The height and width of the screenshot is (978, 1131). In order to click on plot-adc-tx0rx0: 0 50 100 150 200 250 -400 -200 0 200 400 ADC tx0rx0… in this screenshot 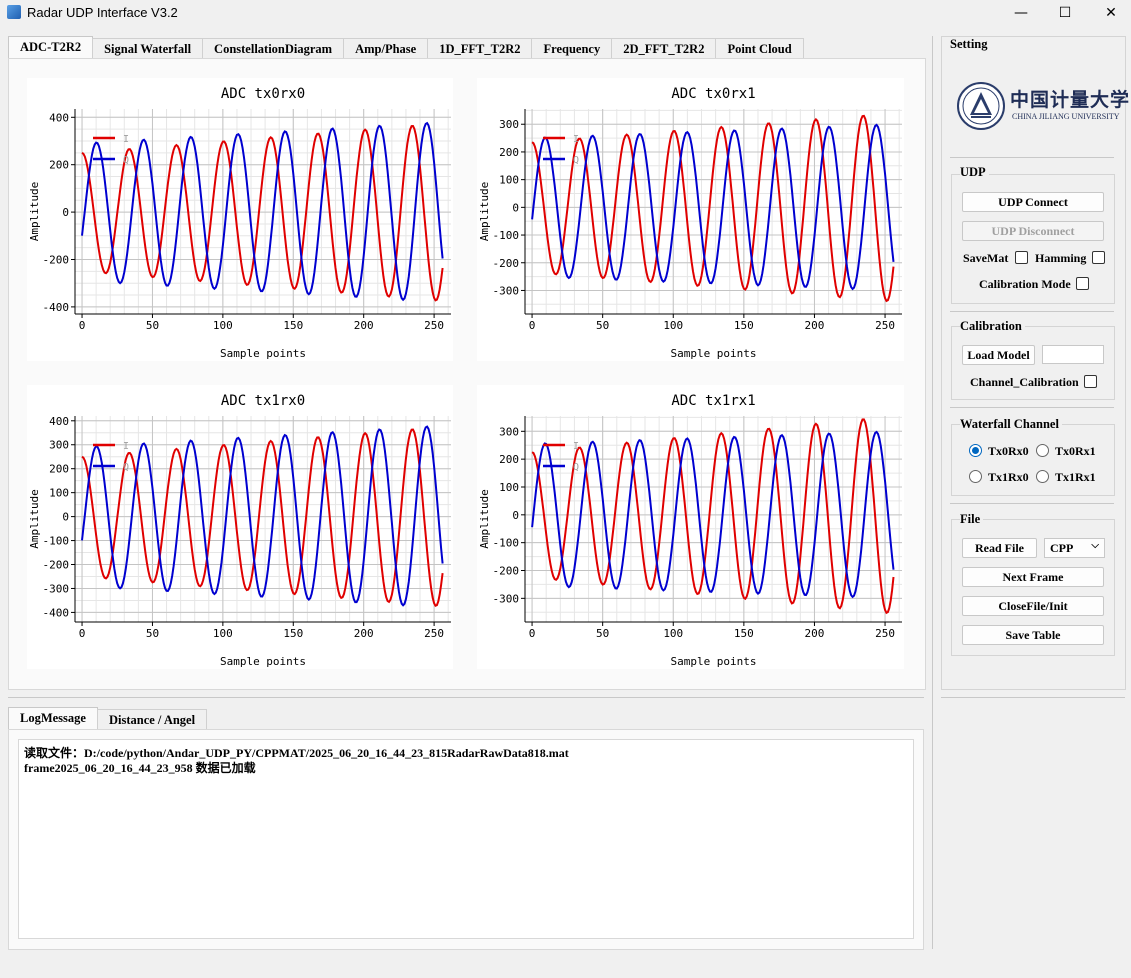, I will do `click(240, 219)`.